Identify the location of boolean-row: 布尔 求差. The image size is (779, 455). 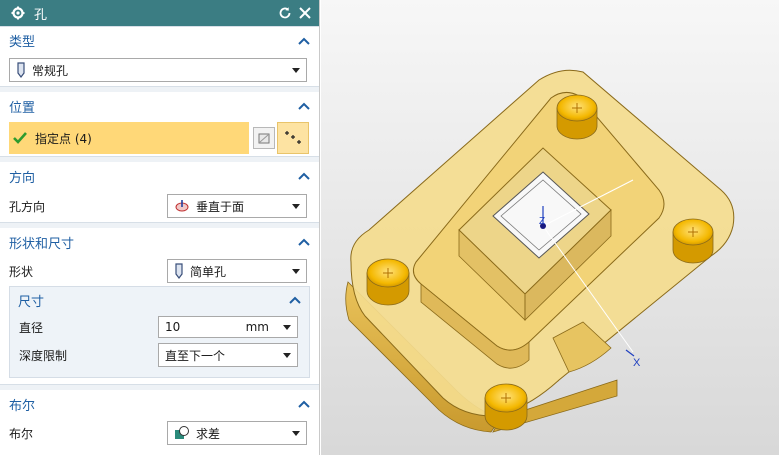
(159, 433).